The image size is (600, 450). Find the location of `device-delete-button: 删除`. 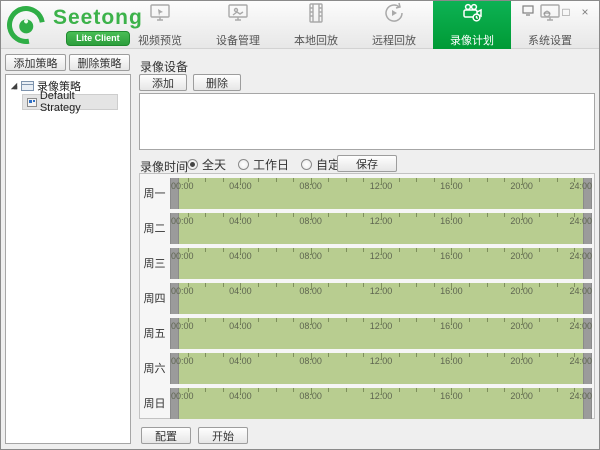

device-delete-button: 删除 is located at coordinates (217, 82).